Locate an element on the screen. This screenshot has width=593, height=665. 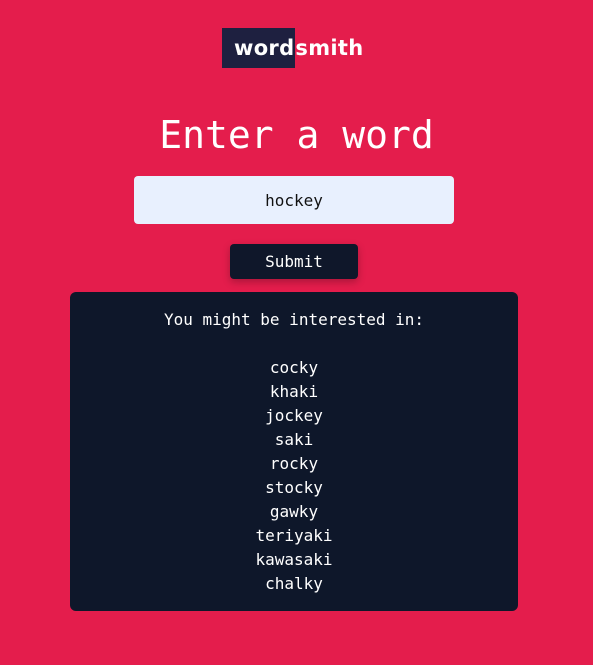
results-title: You might be interested in: is located at coordinates (294, 319).